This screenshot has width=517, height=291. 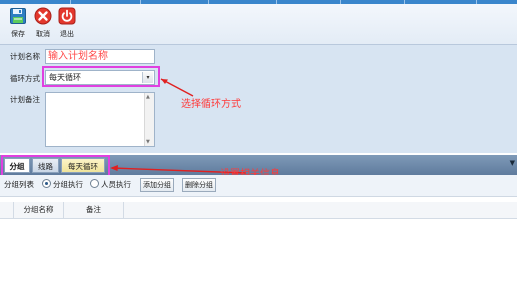 I want to click on tab-overflow-icon: ▼, so click(x=512, y=163).